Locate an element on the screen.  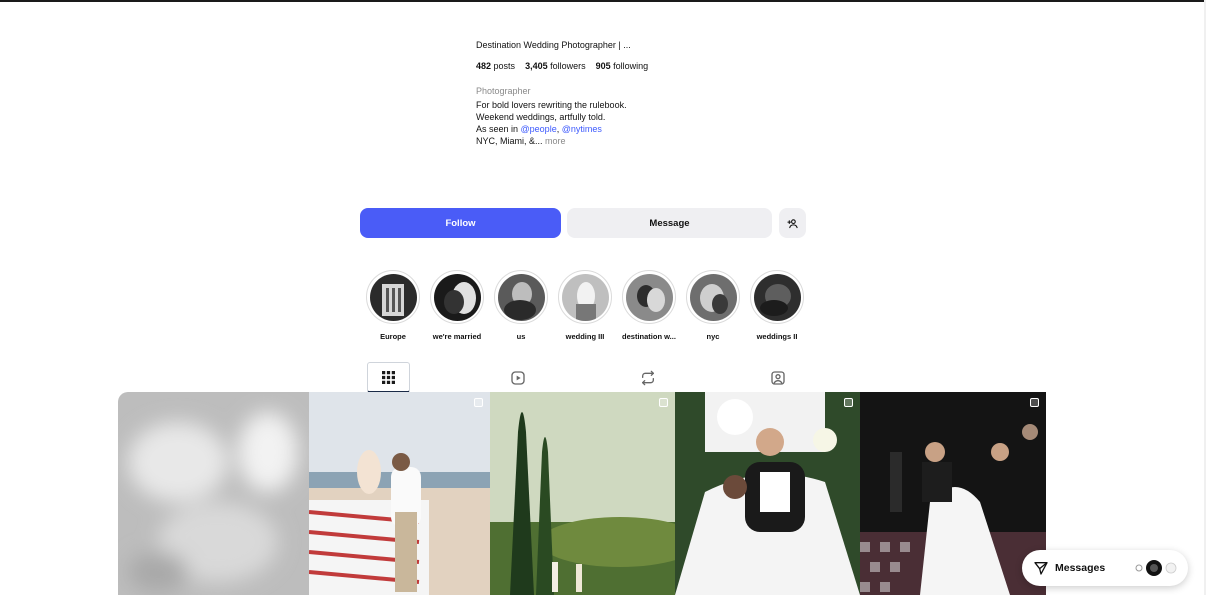
profile-category: Photographer is located at coordinates (503, 91).